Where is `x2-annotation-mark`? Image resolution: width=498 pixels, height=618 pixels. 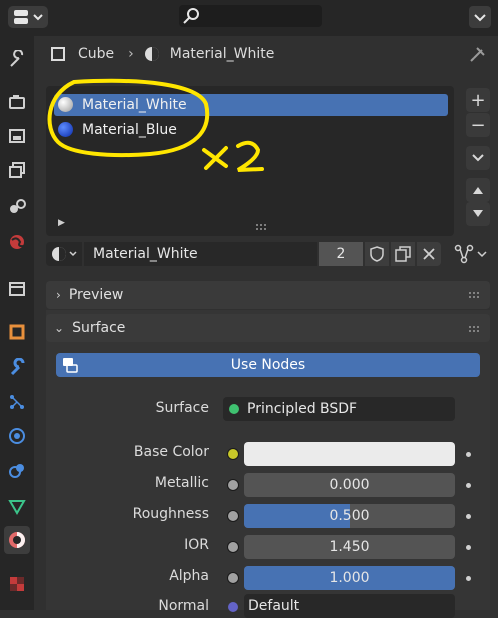 x2-annotation-mark is located at coordinates (233, 156).